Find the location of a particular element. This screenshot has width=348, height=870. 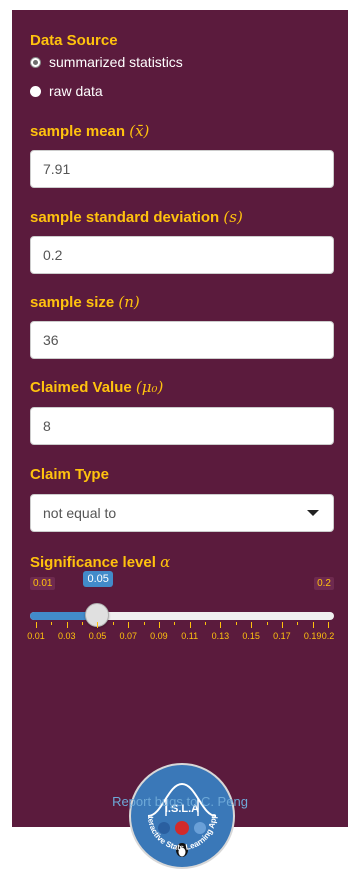

slider-min-label: 0.01 is located at coordinates (43, 583).